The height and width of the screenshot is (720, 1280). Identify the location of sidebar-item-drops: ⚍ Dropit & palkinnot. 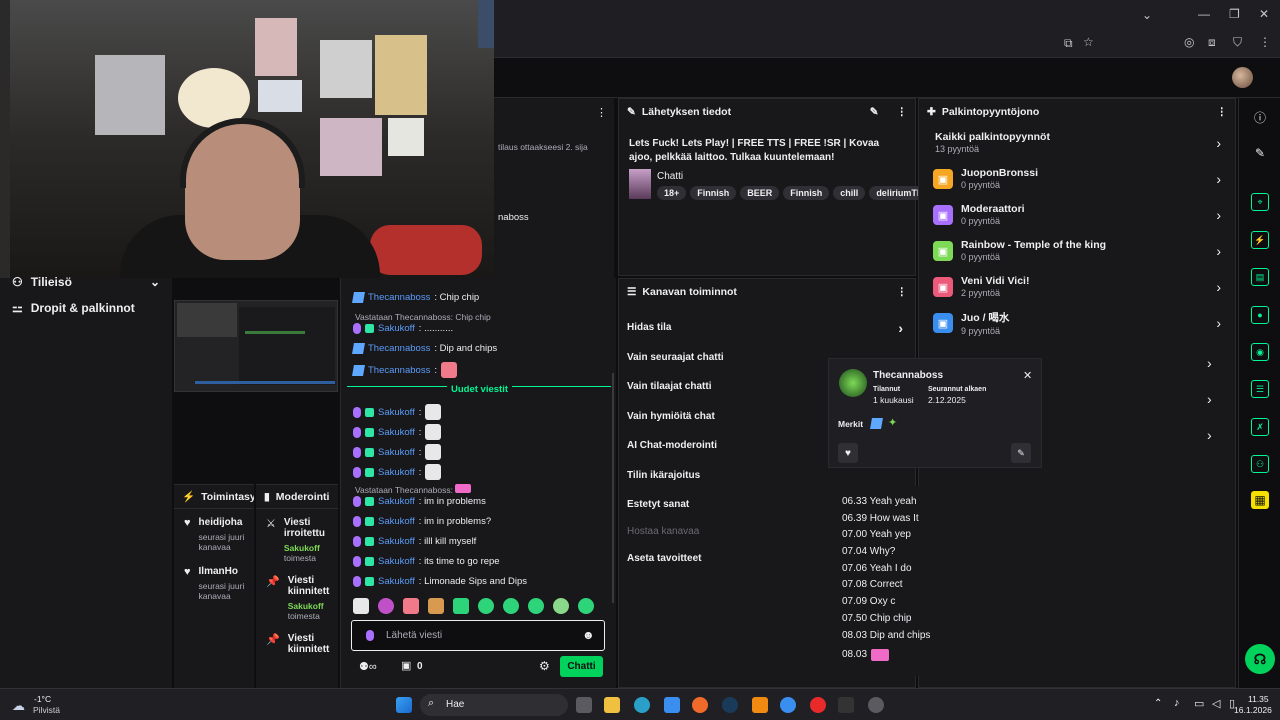
(86, 308).